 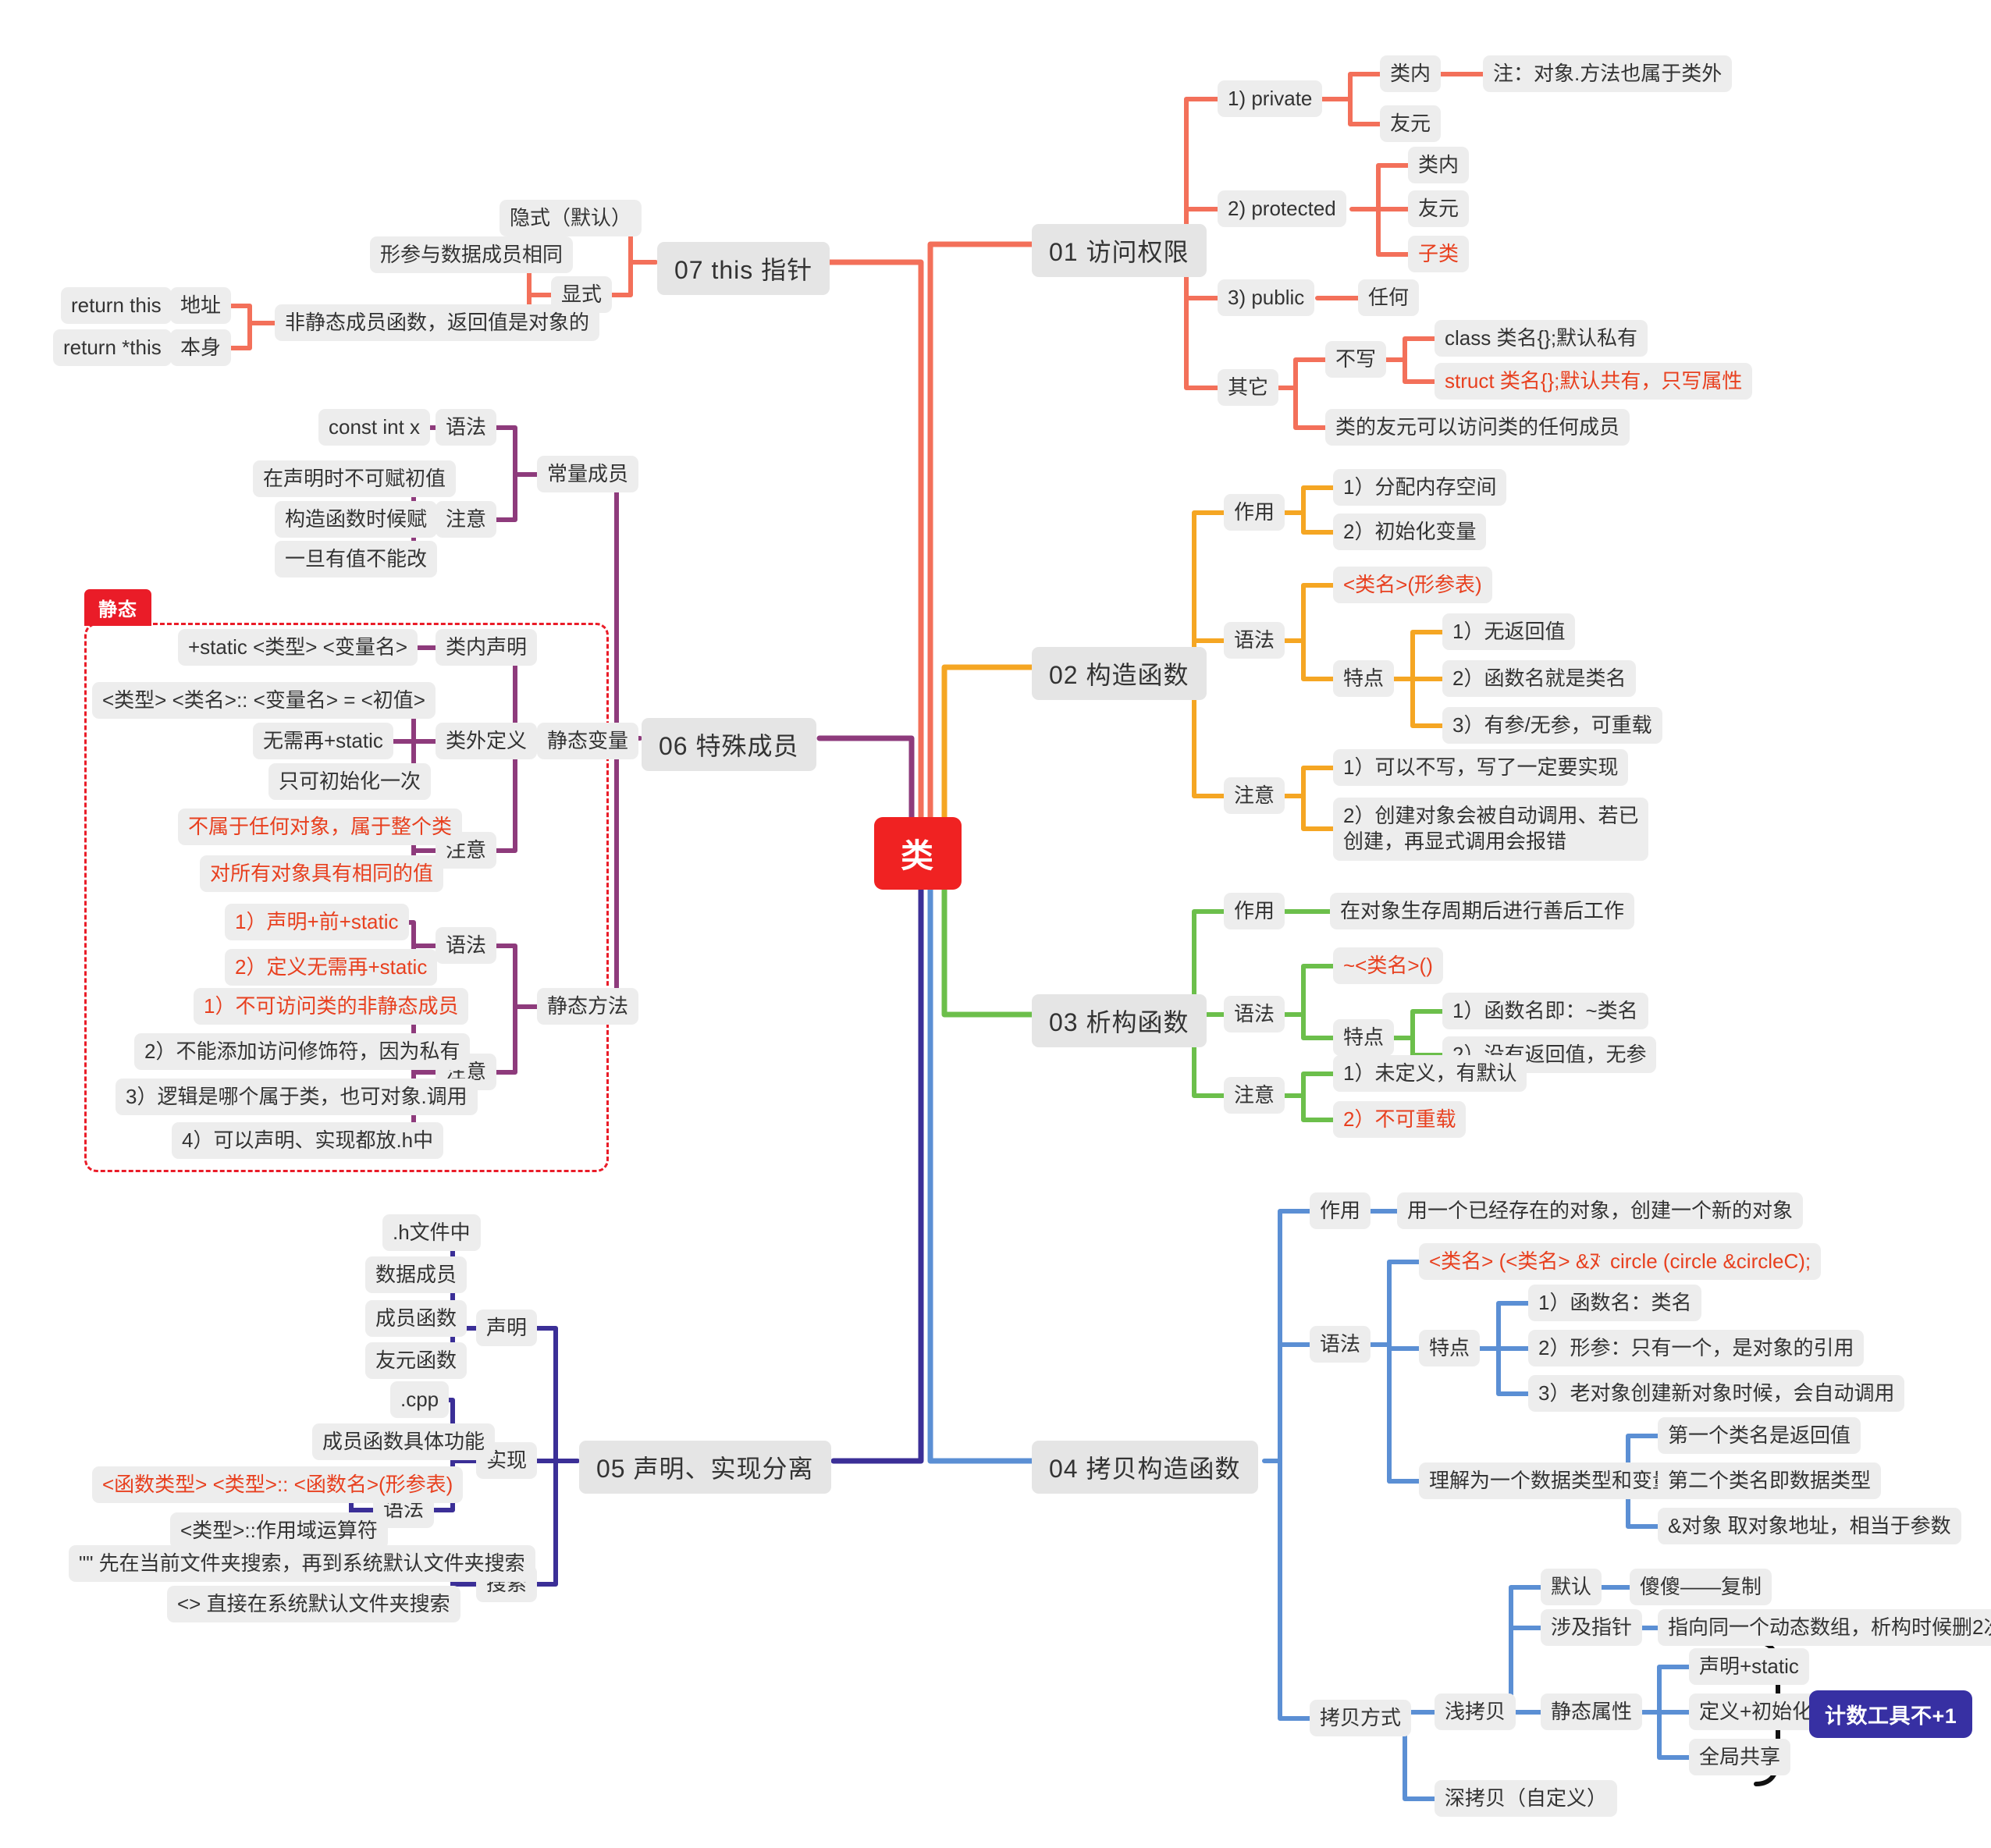 What do you see at coordinates (1266, 298) in the screenshot?
I see `node-public: 3) public` at bounding box center [1266, 298].